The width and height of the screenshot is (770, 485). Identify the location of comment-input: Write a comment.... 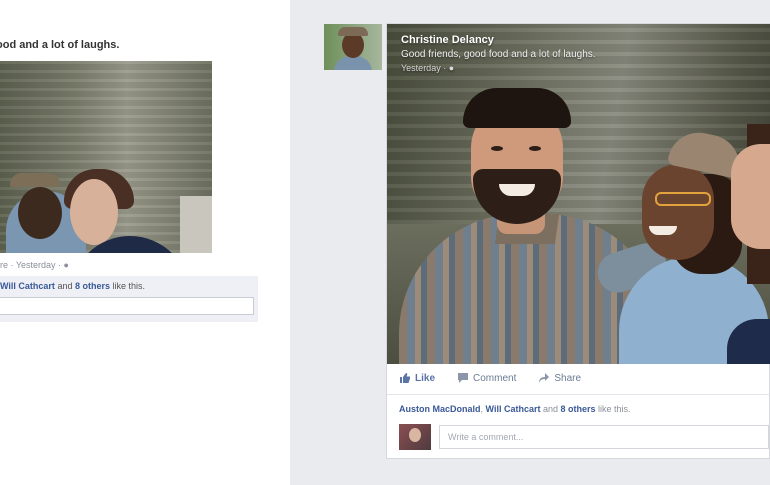
(604, 437).